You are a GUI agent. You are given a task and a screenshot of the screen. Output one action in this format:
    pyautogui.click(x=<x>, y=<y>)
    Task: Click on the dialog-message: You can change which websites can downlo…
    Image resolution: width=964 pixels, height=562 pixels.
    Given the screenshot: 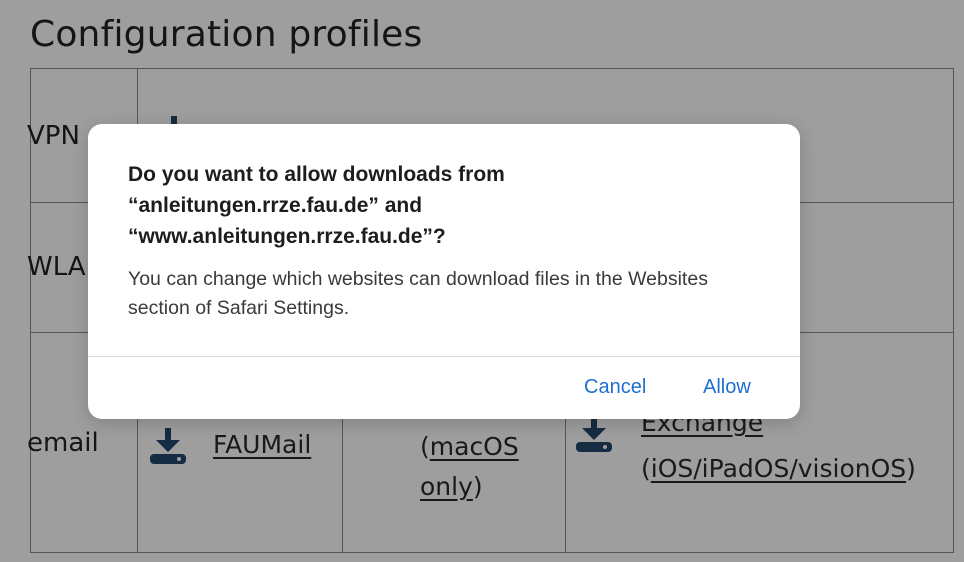 What is the action you would take?
    pyautogui.click(x=418, y=293)
    